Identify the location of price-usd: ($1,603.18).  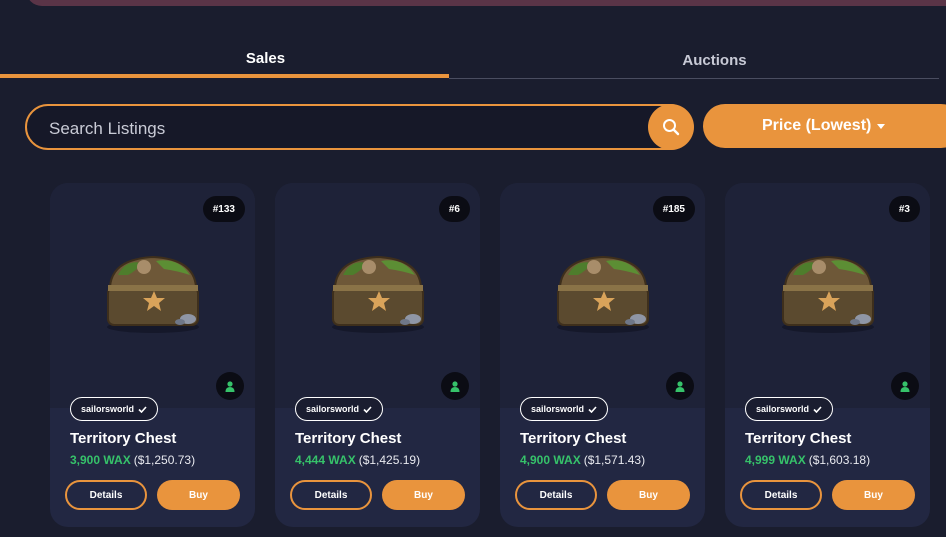
(839, 460).